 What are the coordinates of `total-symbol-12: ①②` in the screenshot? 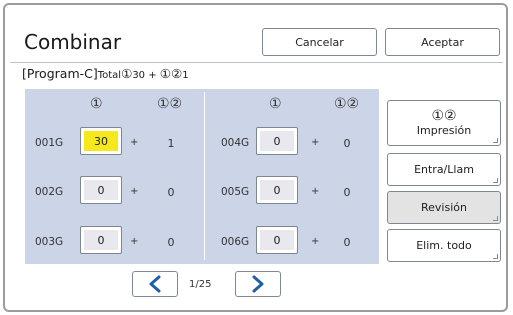 It's located at (171, 73).